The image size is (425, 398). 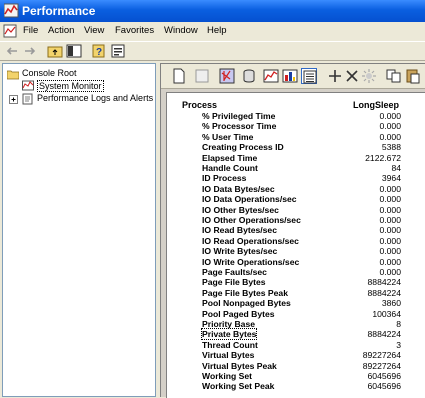 I want to click on counter-value: 3964, so click(x=391, y=178).